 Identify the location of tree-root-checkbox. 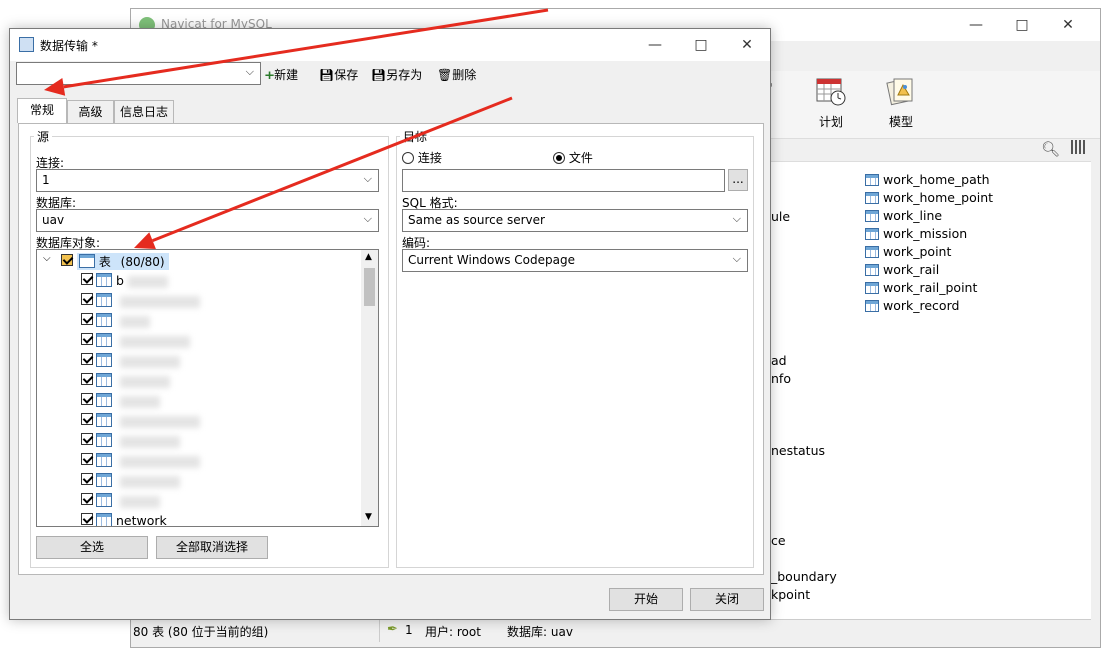
(67, 260).